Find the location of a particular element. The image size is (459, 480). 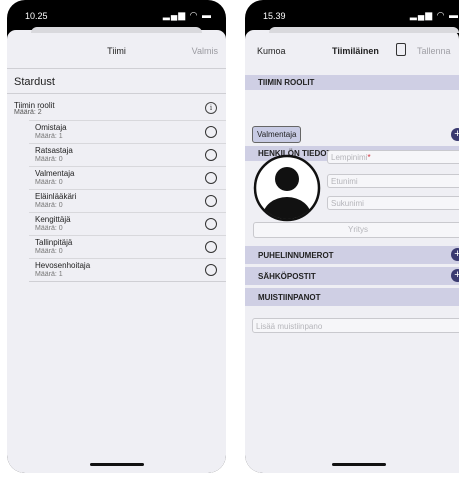

status-bar: 15.39 ▂▄▆ ◠ ▬ is located at coordinates (352, 15).